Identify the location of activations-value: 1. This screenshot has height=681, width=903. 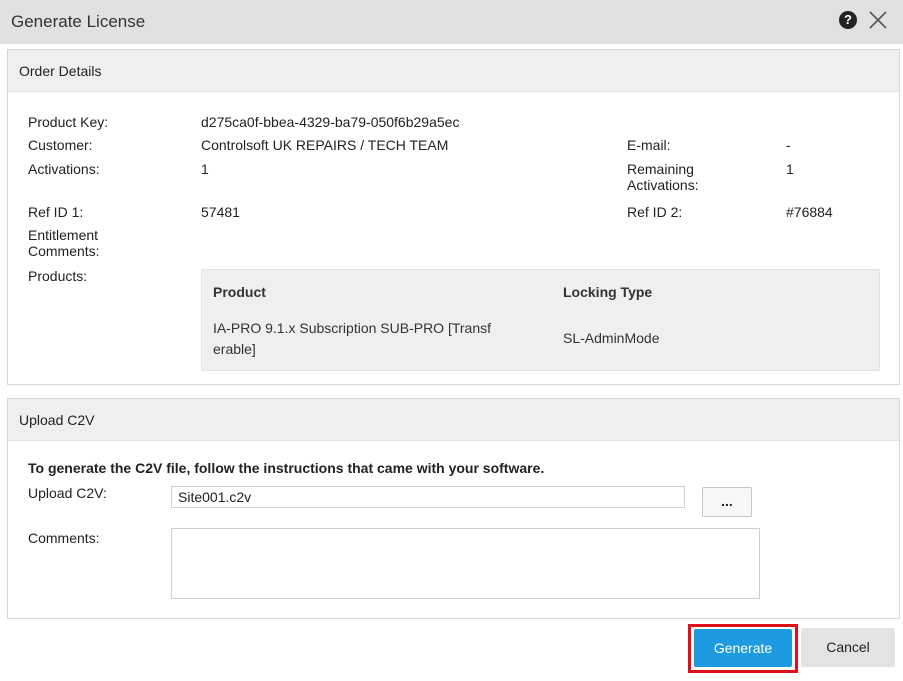
(205, 169).